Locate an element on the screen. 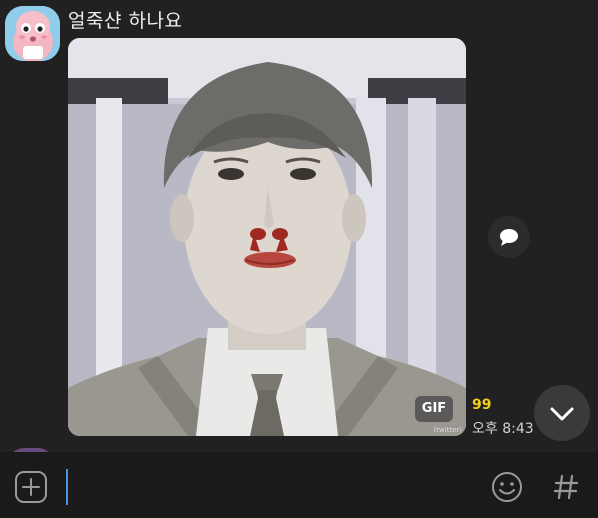 This screenshot has height=518, width=598. plus-square-icon is located at coordinates (31, 487).